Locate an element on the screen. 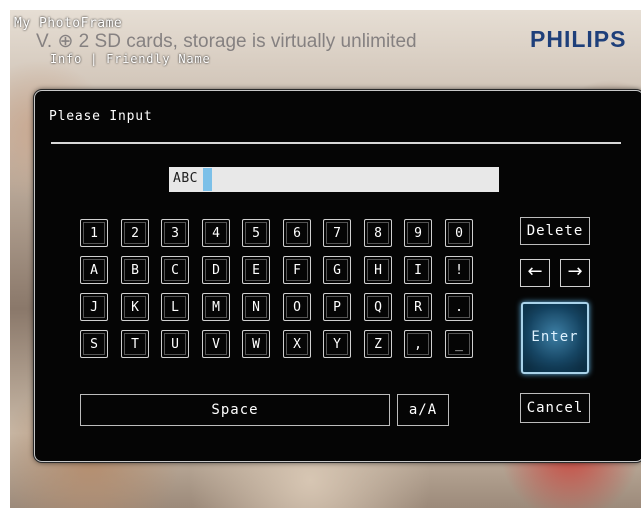 This screenshot has height=508, width=641. delete-key: Delete is located at coordinates (555, 231).